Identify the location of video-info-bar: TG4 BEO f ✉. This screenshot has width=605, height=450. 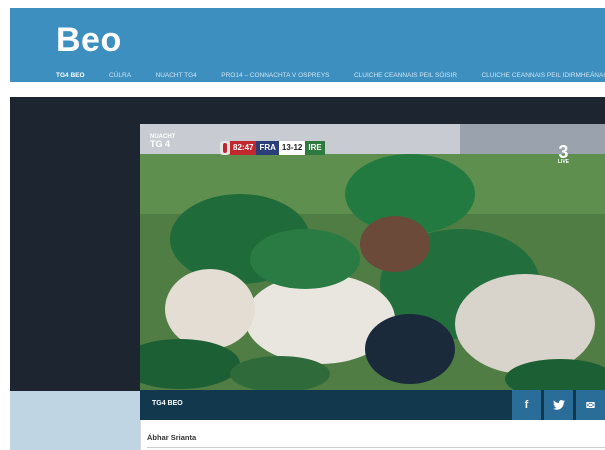
(372, 405).